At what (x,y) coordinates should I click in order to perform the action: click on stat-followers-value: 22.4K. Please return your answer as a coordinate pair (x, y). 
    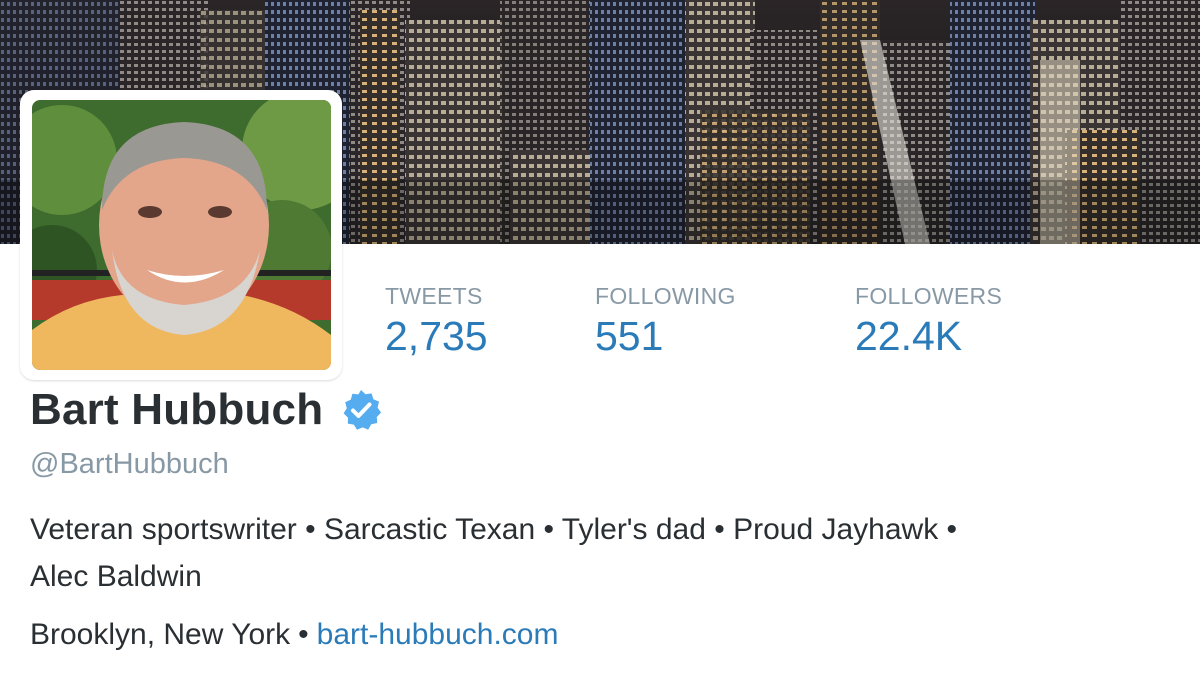
    Looking at the image, I should click on (909, 336).